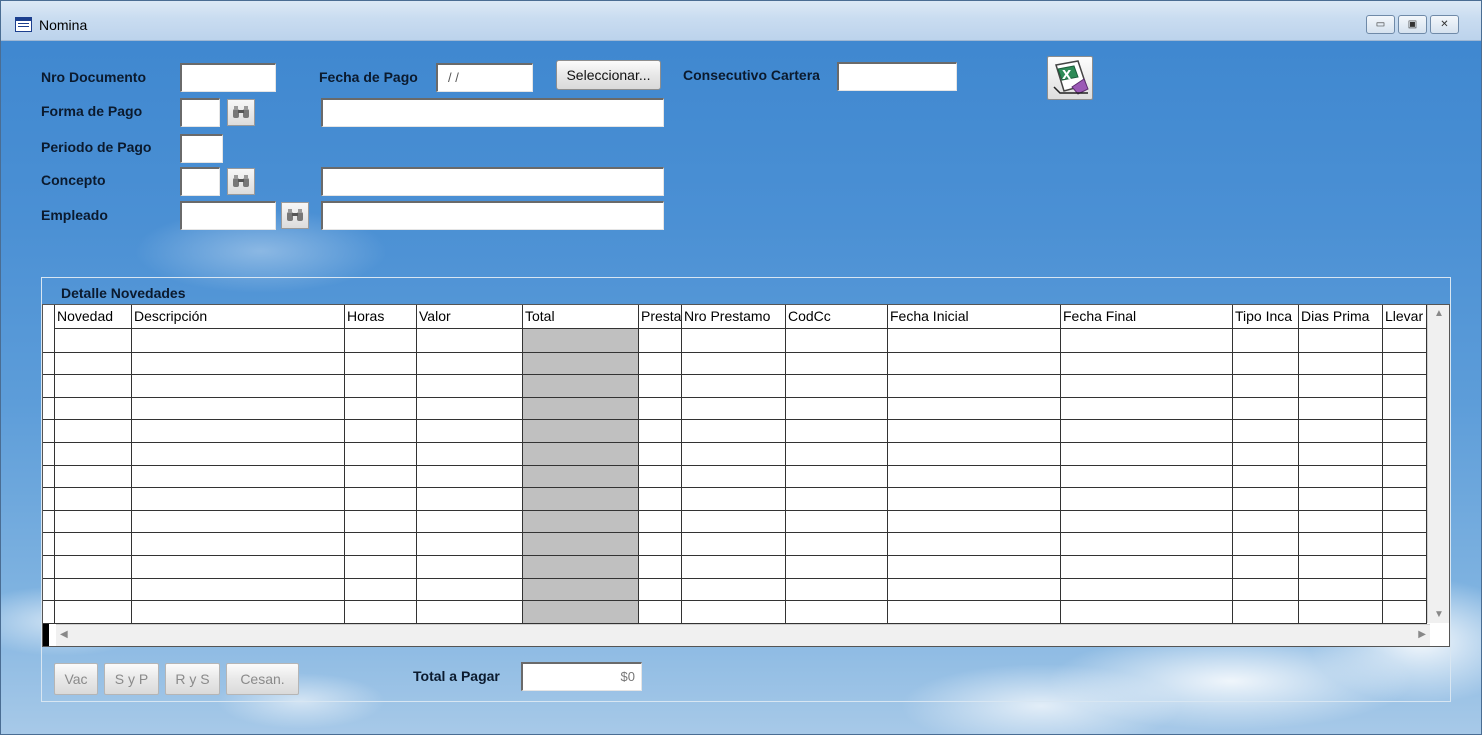 The image size is (1482, 735). What do you see at coordinates (734, 317) in the screenshot?
I see `column-header-nro-prestamo: Nro Prestamo` at bounding box center [734, 317].